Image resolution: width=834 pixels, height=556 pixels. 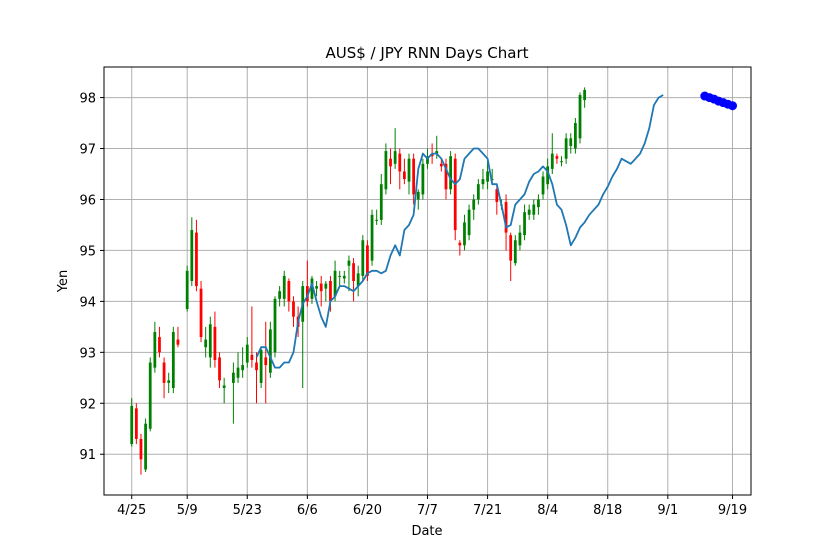 I want to click on x-tick-label: 7/7, so click(x=427, y=510).